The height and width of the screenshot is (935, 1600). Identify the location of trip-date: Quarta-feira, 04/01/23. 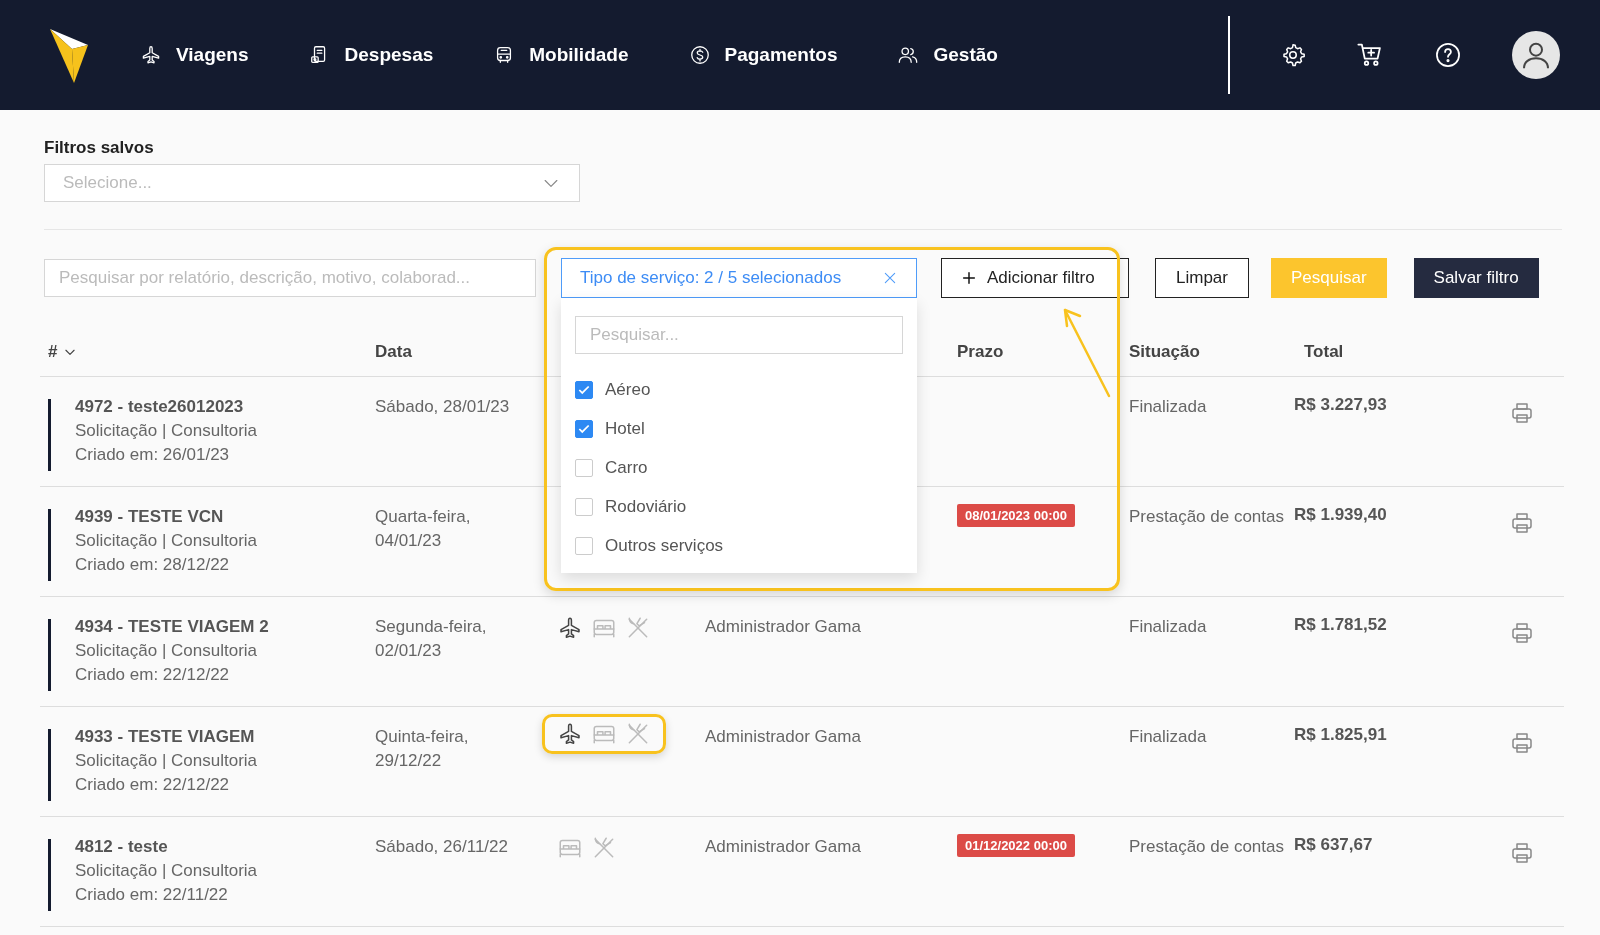
(423, 529).